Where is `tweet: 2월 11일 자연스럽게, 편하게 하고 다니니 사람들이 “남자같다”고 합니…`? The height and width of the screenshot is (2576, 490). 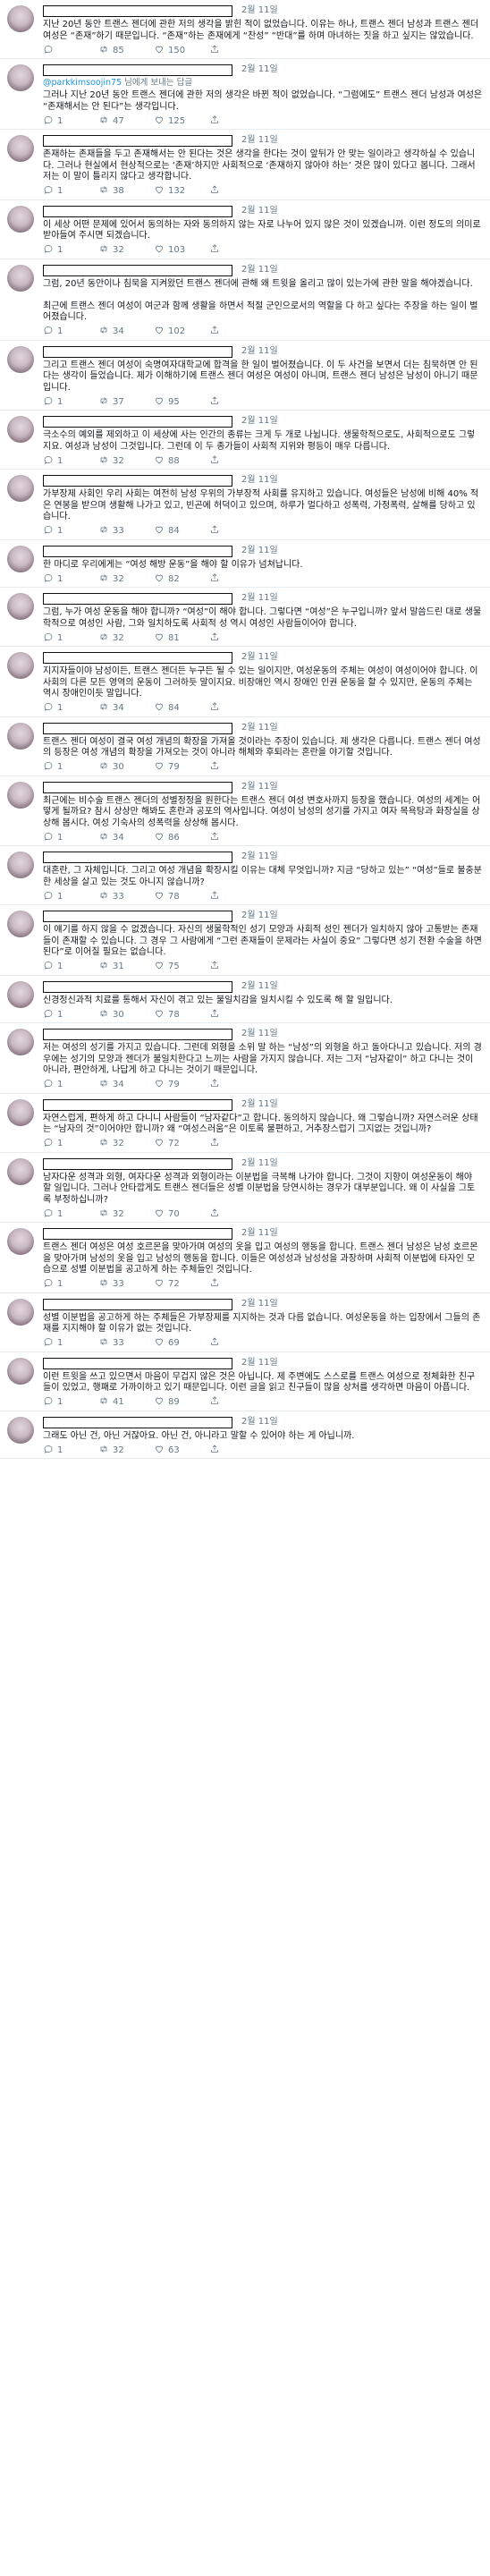
tweet: 2월 11일 자연스럽게, 편하게 하고 다니니 사람들이 “남자같다”고 합니… is located at coordinates (245, 1123).